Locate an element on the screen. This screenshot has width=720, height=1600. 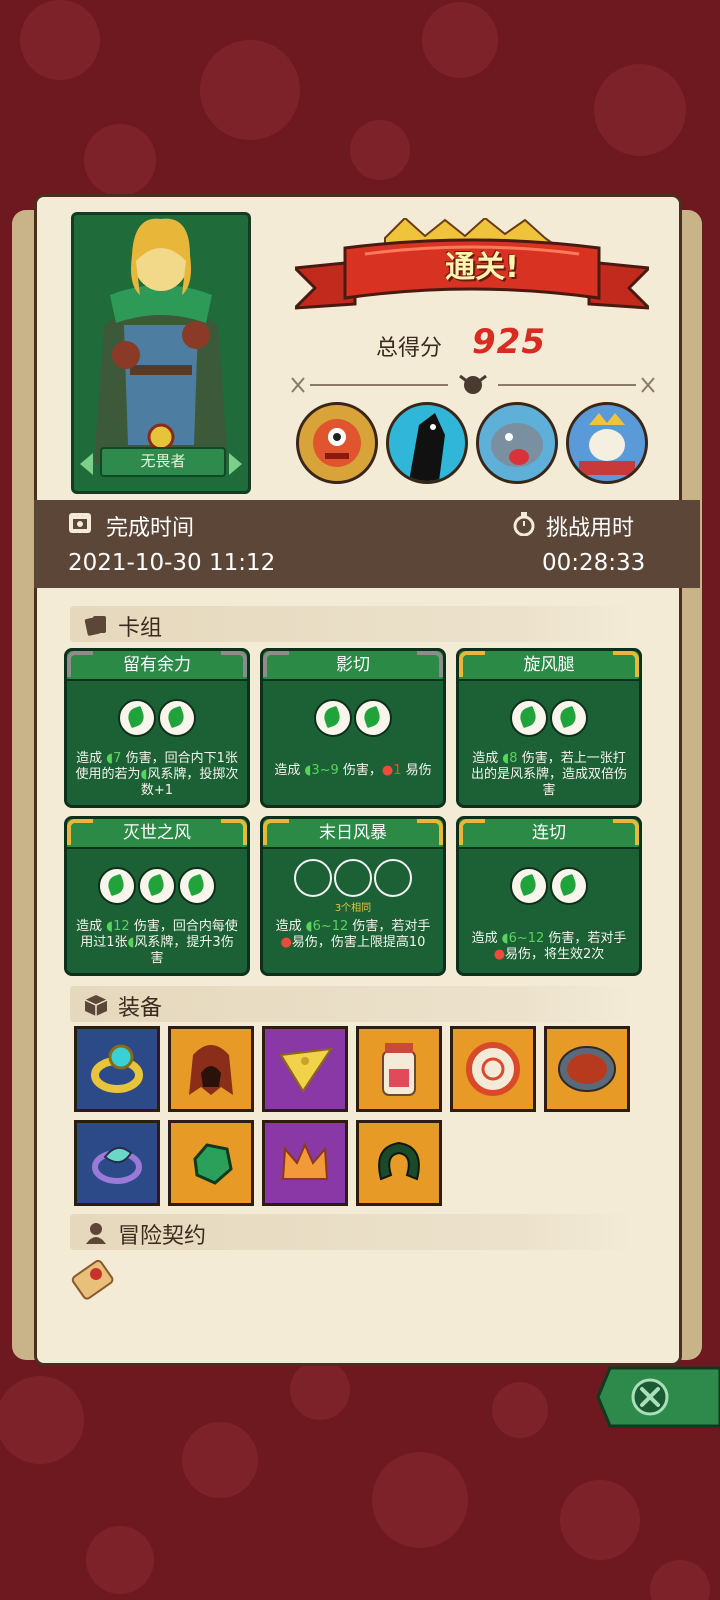
hero-name: 无畏者 is located at coordinates (163, 462).